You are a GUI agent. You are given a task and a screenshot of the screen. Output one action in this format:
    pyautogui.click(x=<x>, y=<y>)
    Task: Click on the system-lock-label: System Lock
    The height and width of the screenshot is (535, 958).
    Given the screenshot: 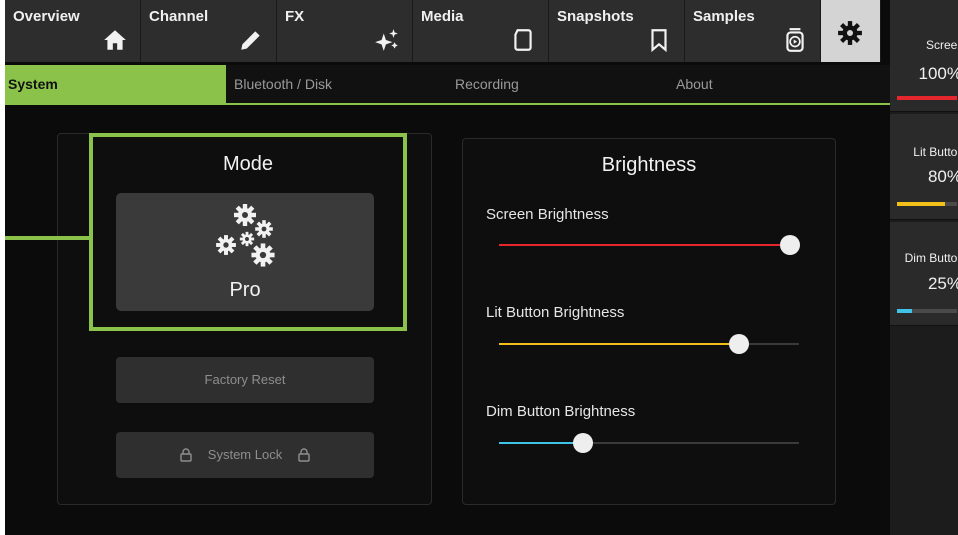 What is the action you would take?
    pyautogui.click(x=245, y=454)
    